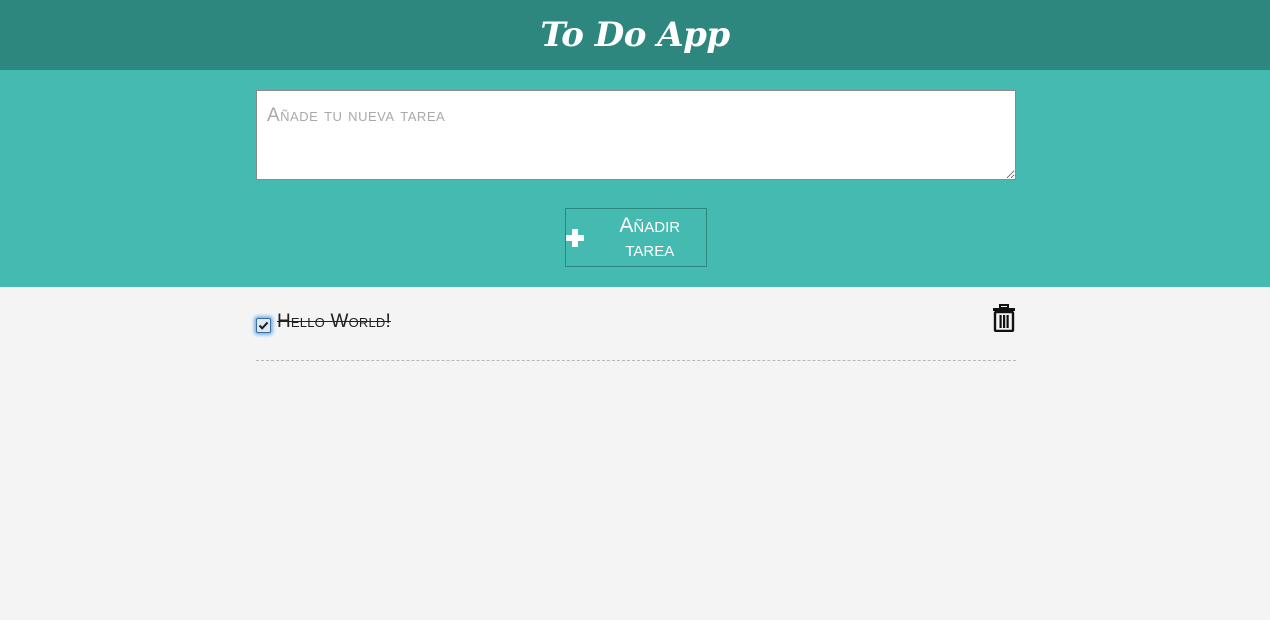 The width and height of the screenshot is (1270, 620). I want to click on add-task-label: Añadir tarea, so click(650, 237).